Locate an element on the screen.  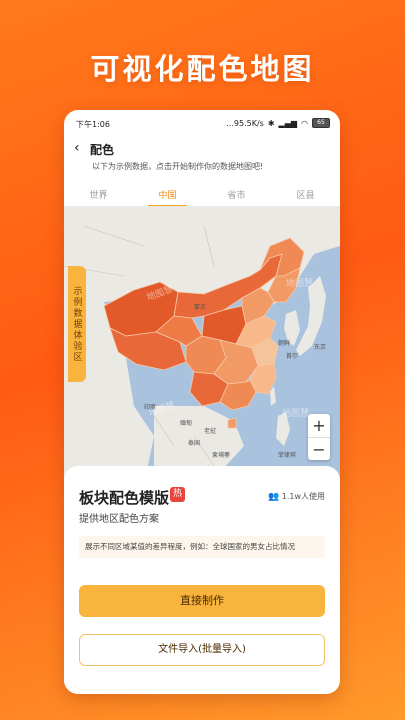
page-title: 配色 is located at coordinates (102, 150).